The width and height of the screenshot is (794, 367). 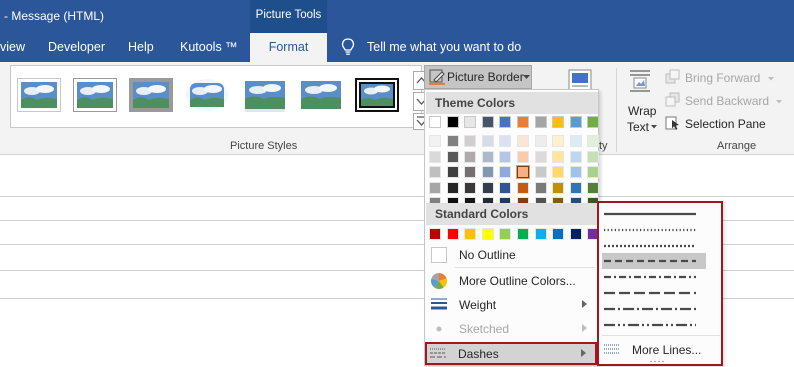 I want to click on no-outline-item: No Outline, so click(x=512, y=255).